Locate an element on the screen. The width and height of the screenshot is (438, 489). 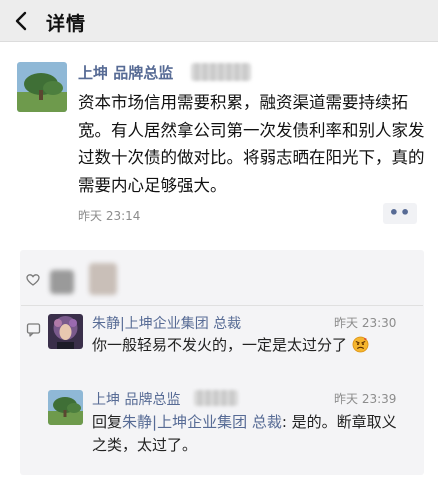
page-title: 详情 is located at coordinates (66, 24).